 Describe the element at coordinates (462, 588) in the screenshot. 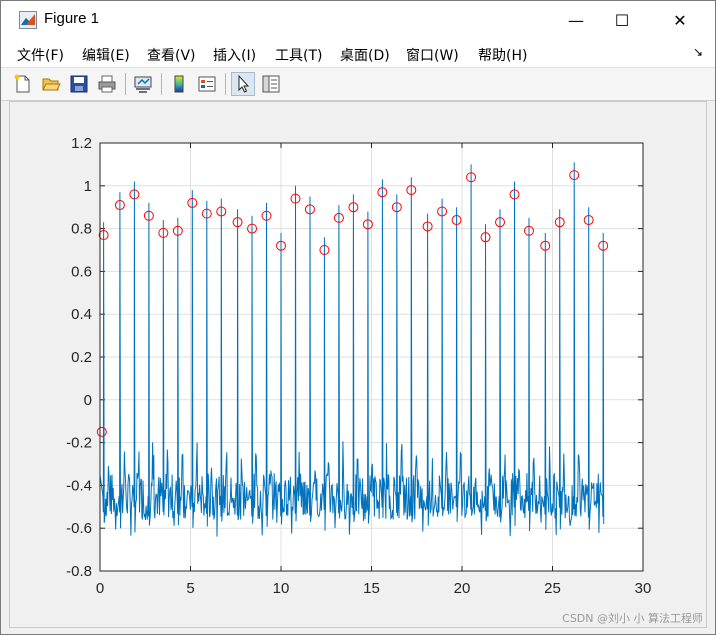

I see `x-tick-label: 20` at that location.